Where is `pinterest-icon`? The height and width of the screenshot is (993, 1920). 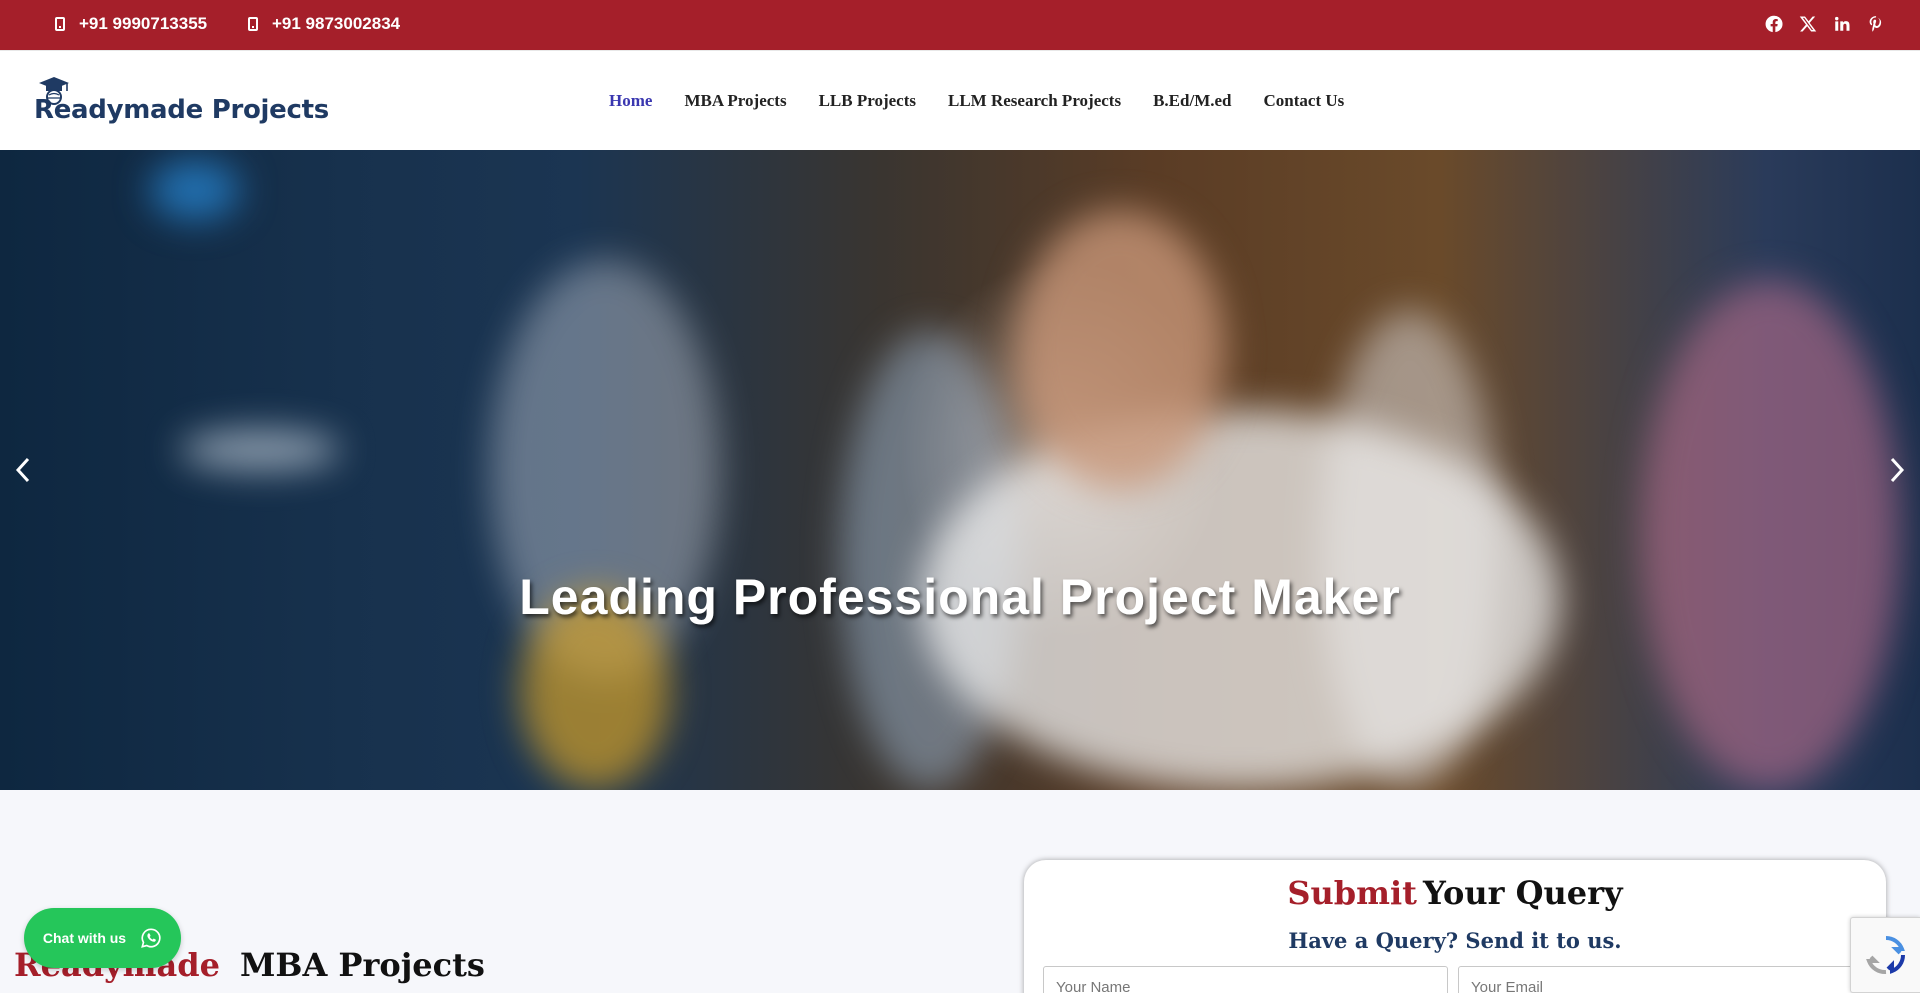 pinterest-icon is located at coordinates (1876, 24).